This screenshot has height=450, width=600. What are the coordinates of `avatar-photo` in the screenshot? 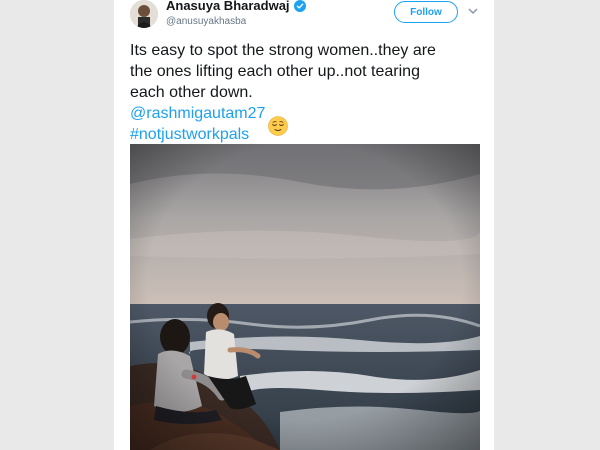 It's located at (144, 14).